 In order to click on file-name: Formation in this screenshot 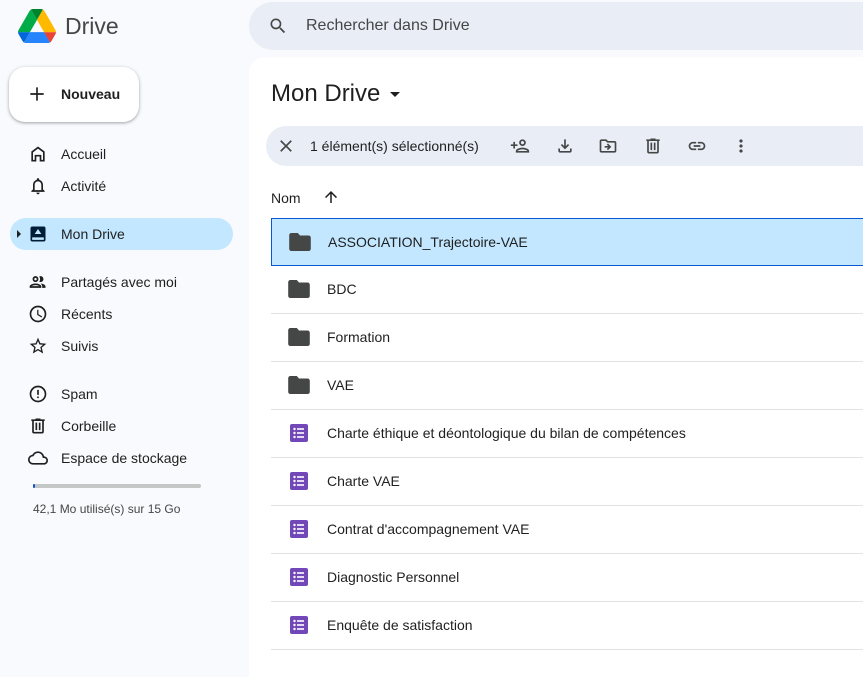, I will do `click(359, 337)`.